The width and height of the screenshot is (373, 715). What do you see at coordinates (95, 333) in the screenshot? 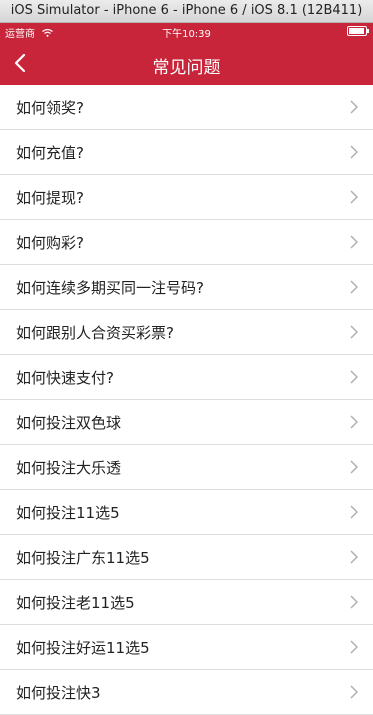
I see `faq-row-label: 如何跟别人合资买彩票?` at bounding box center [95, 333].